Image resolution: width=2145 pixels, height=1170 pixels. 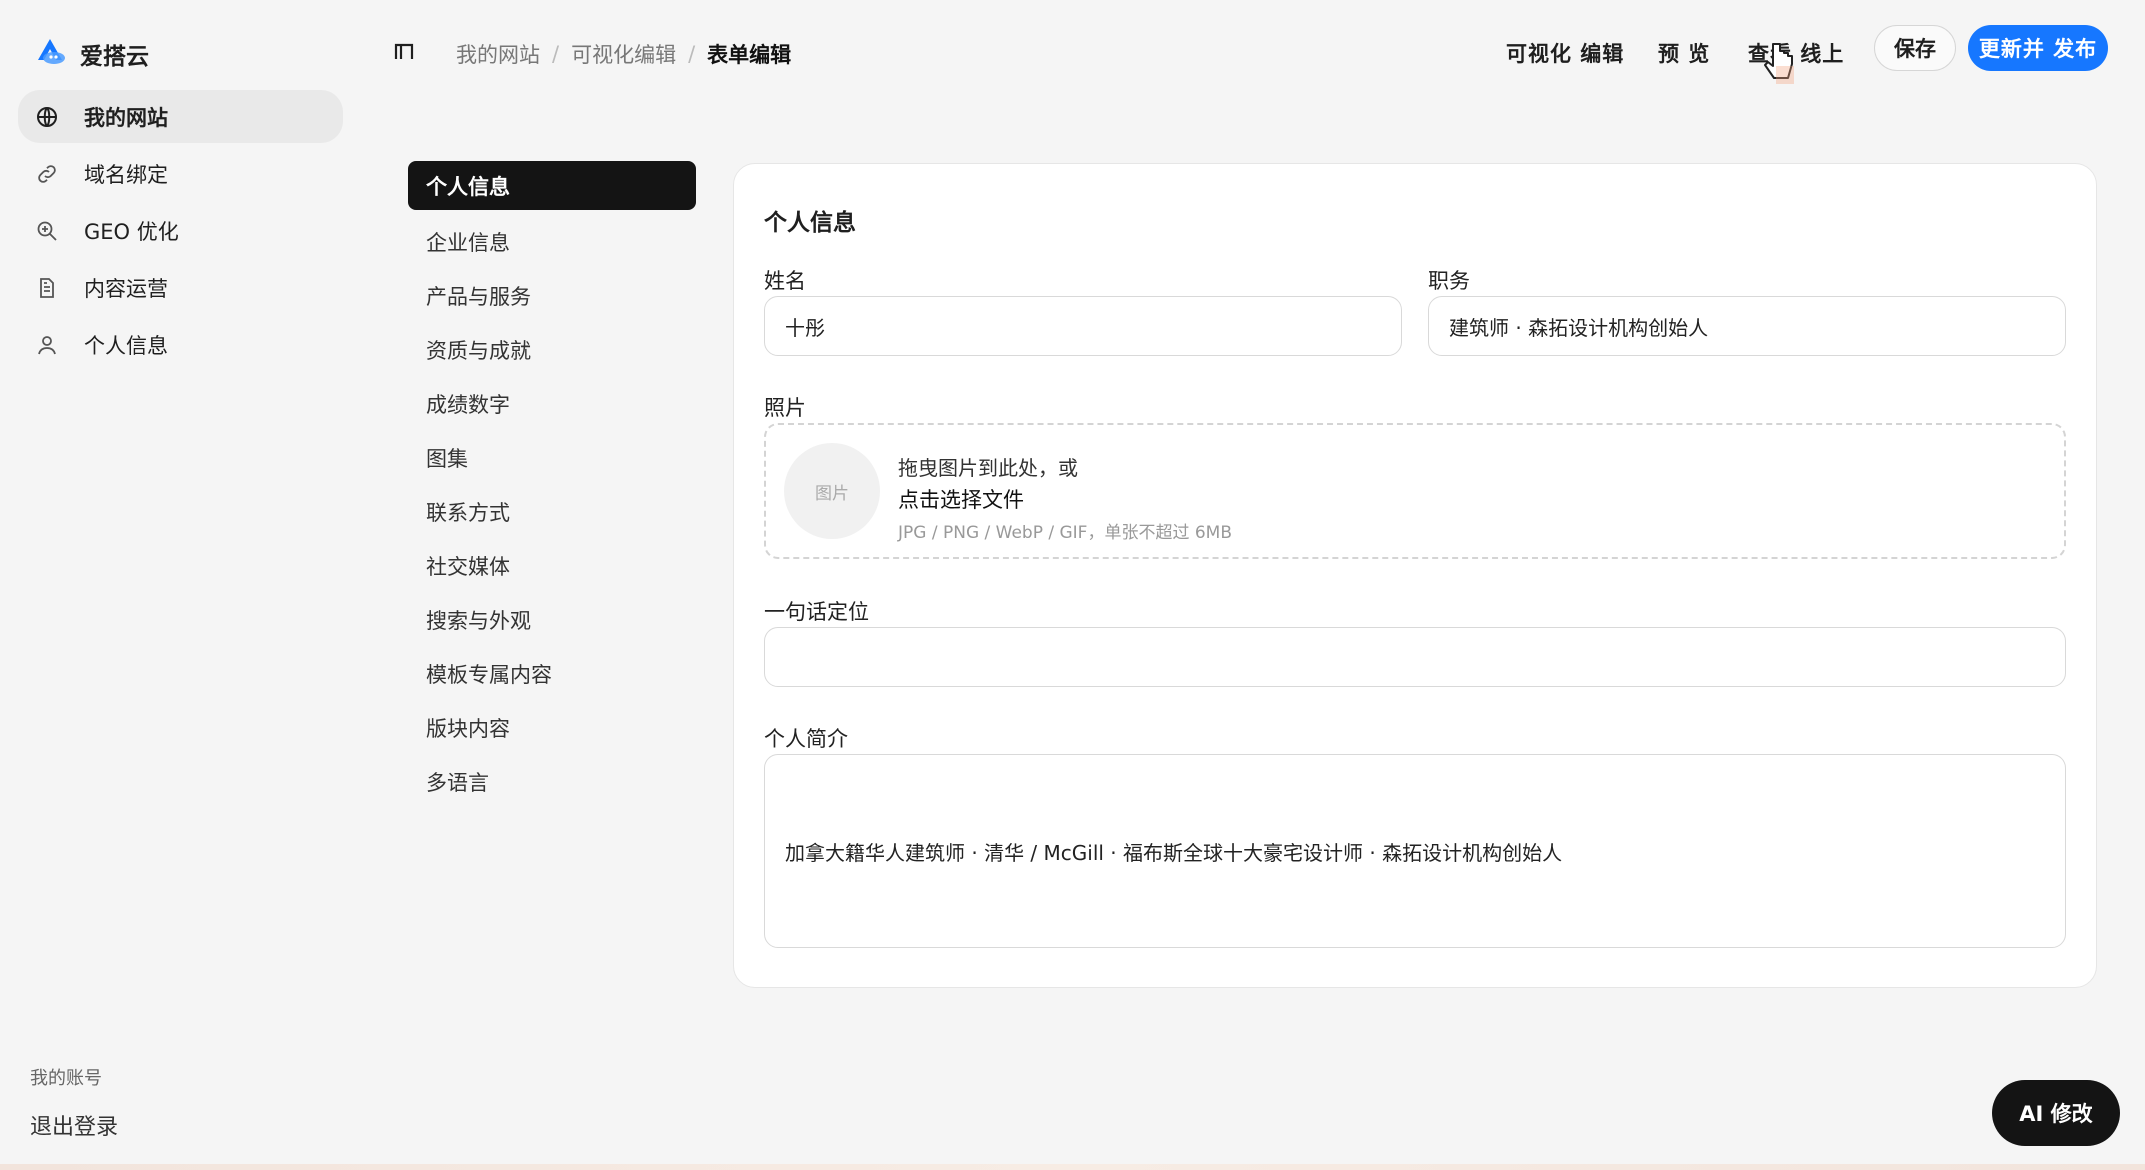 I want to click on name-field: 十彤, so click(x=1083, y=326).